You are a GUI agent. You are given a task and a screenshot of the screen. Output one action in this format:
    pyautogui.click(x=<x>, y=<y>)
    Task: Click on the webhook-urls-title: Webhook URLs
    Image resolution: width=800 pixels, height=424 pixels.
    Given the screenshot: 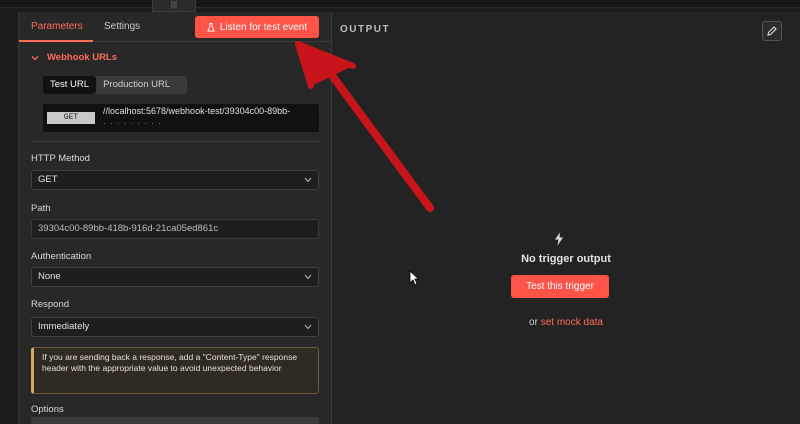 What is the action you would take?
    pyautogui.click(x=82, y=57)
    